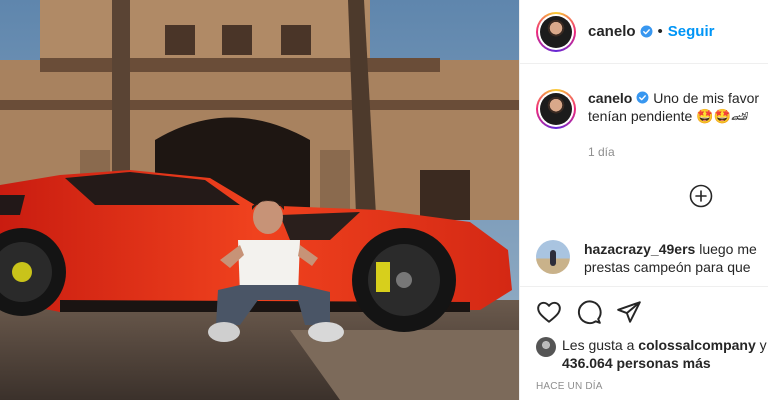 Image resolution: width=768 pixels, height=400 pixels. I want to click on likes-prefix: Les gusta a, so click(598, 345).